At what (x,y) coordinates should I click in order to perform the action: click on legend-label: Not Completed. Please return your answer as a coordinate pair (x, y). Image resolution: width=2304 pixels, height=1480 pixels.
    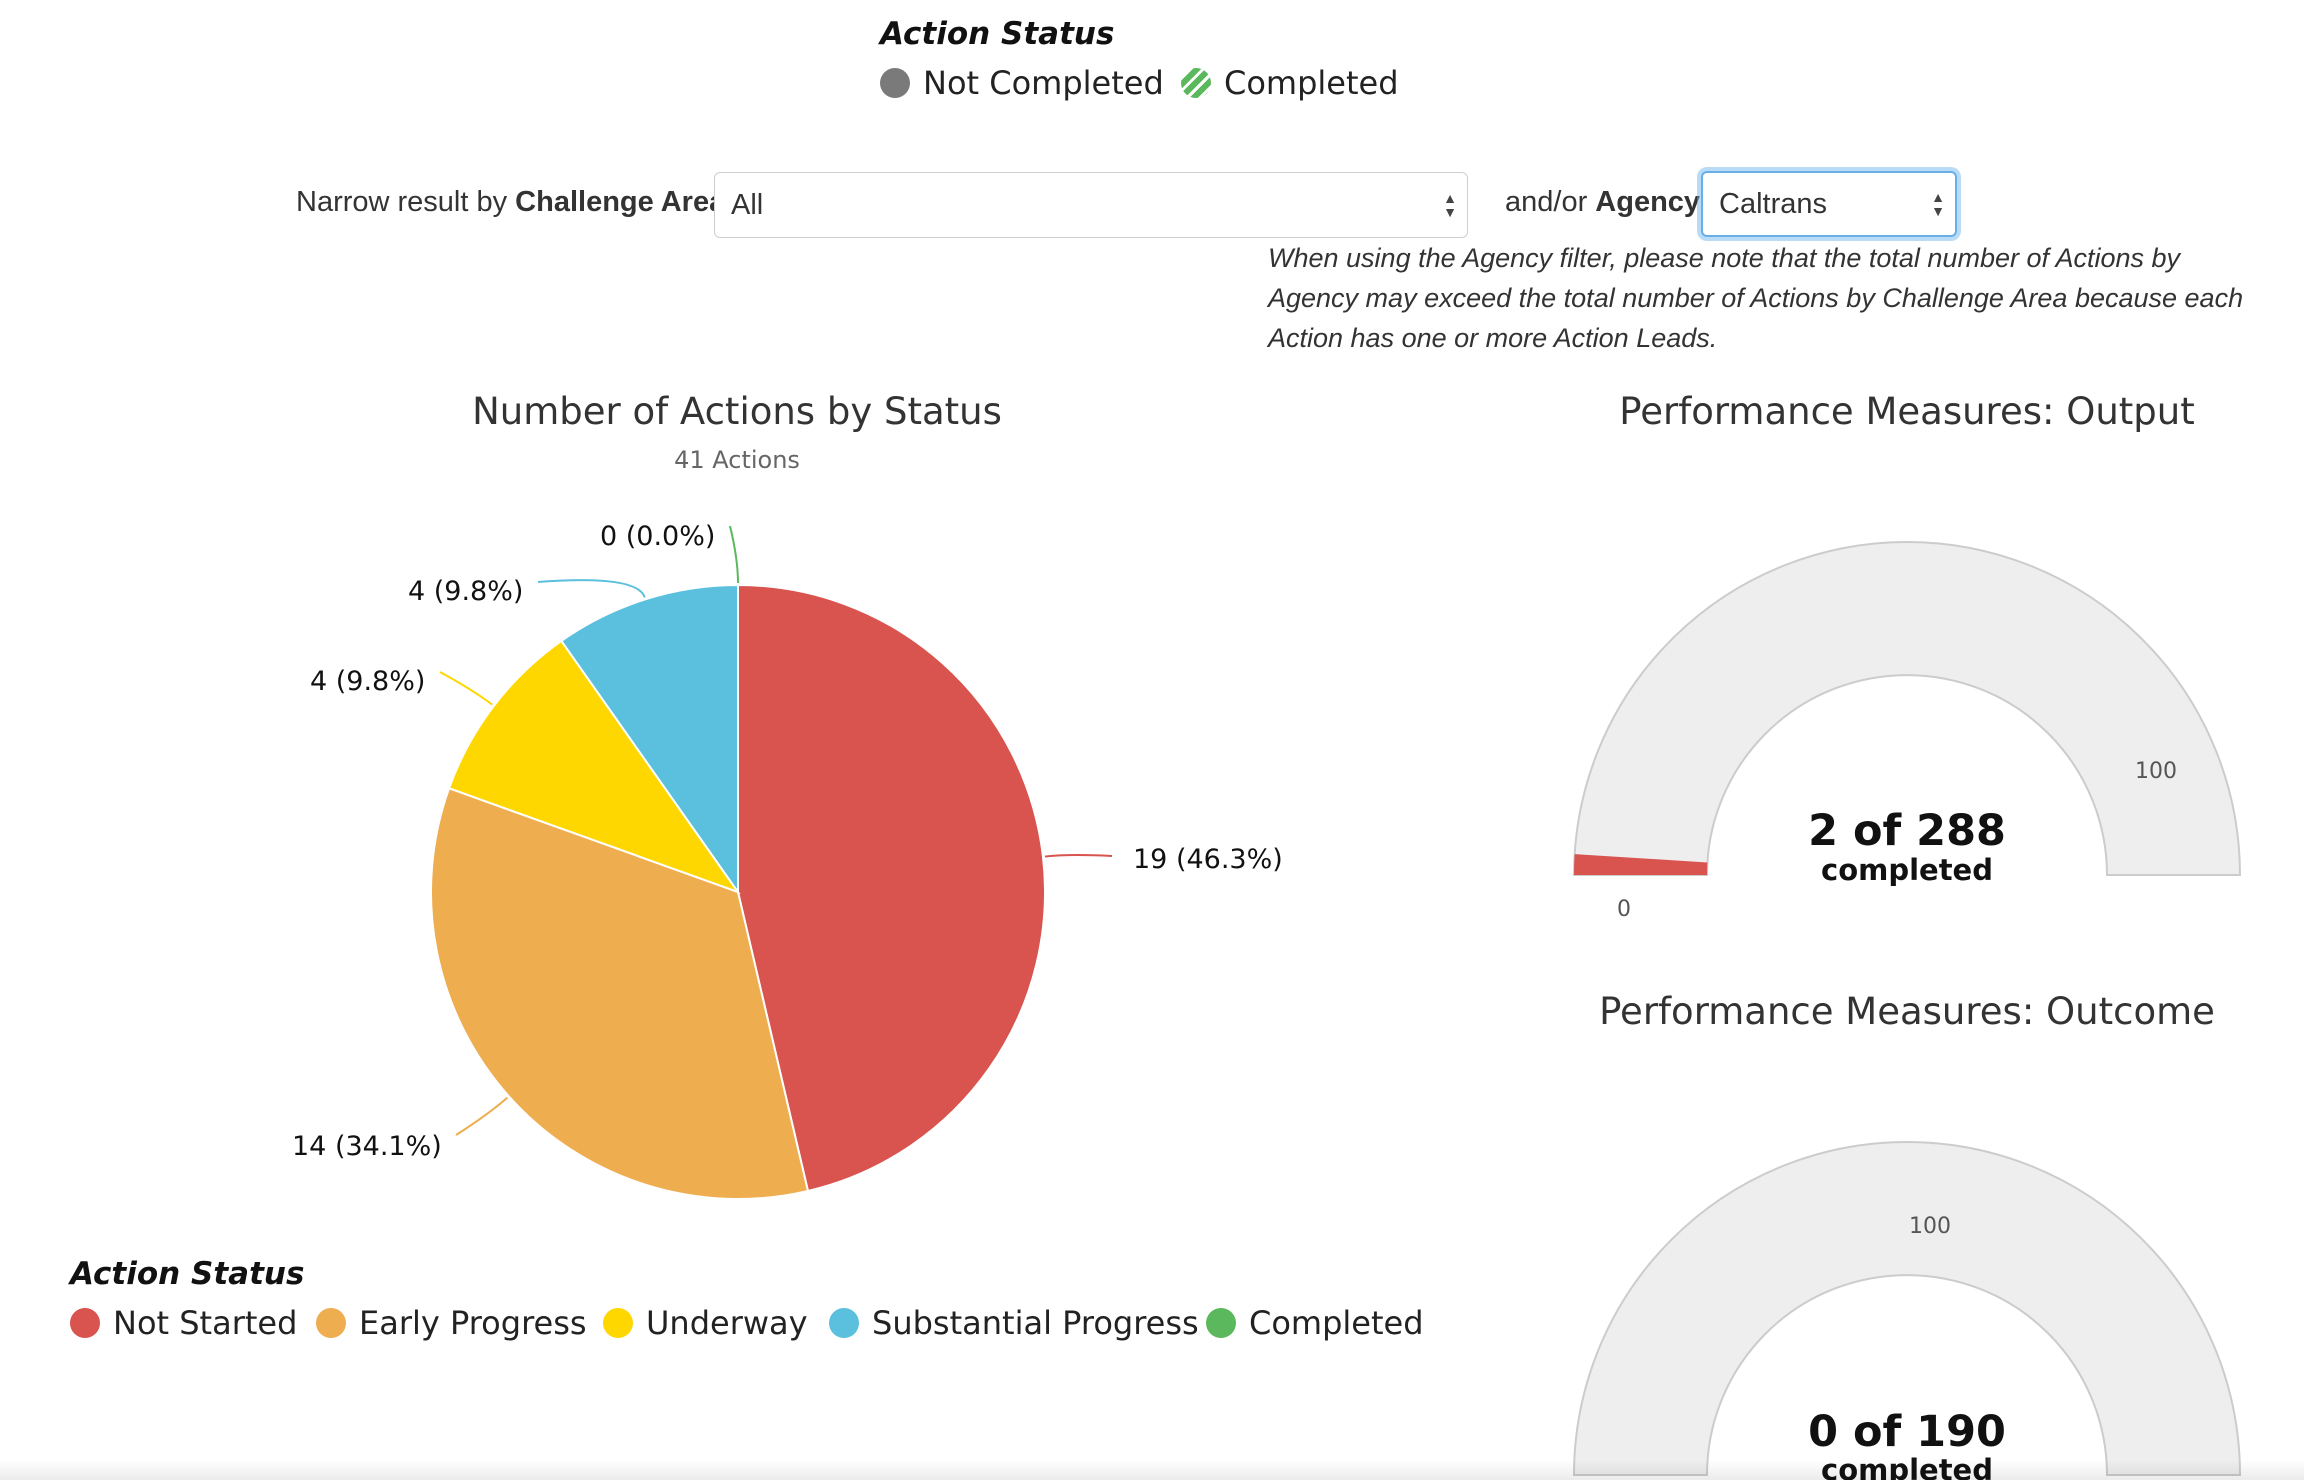
    Looking at the image, I should click on (1043, 83).